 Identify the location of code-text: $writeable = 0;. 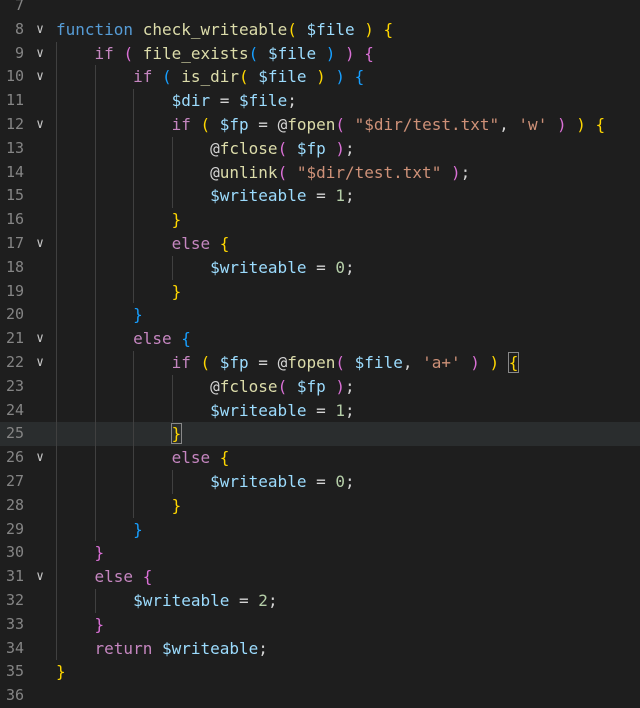
(205, 482).